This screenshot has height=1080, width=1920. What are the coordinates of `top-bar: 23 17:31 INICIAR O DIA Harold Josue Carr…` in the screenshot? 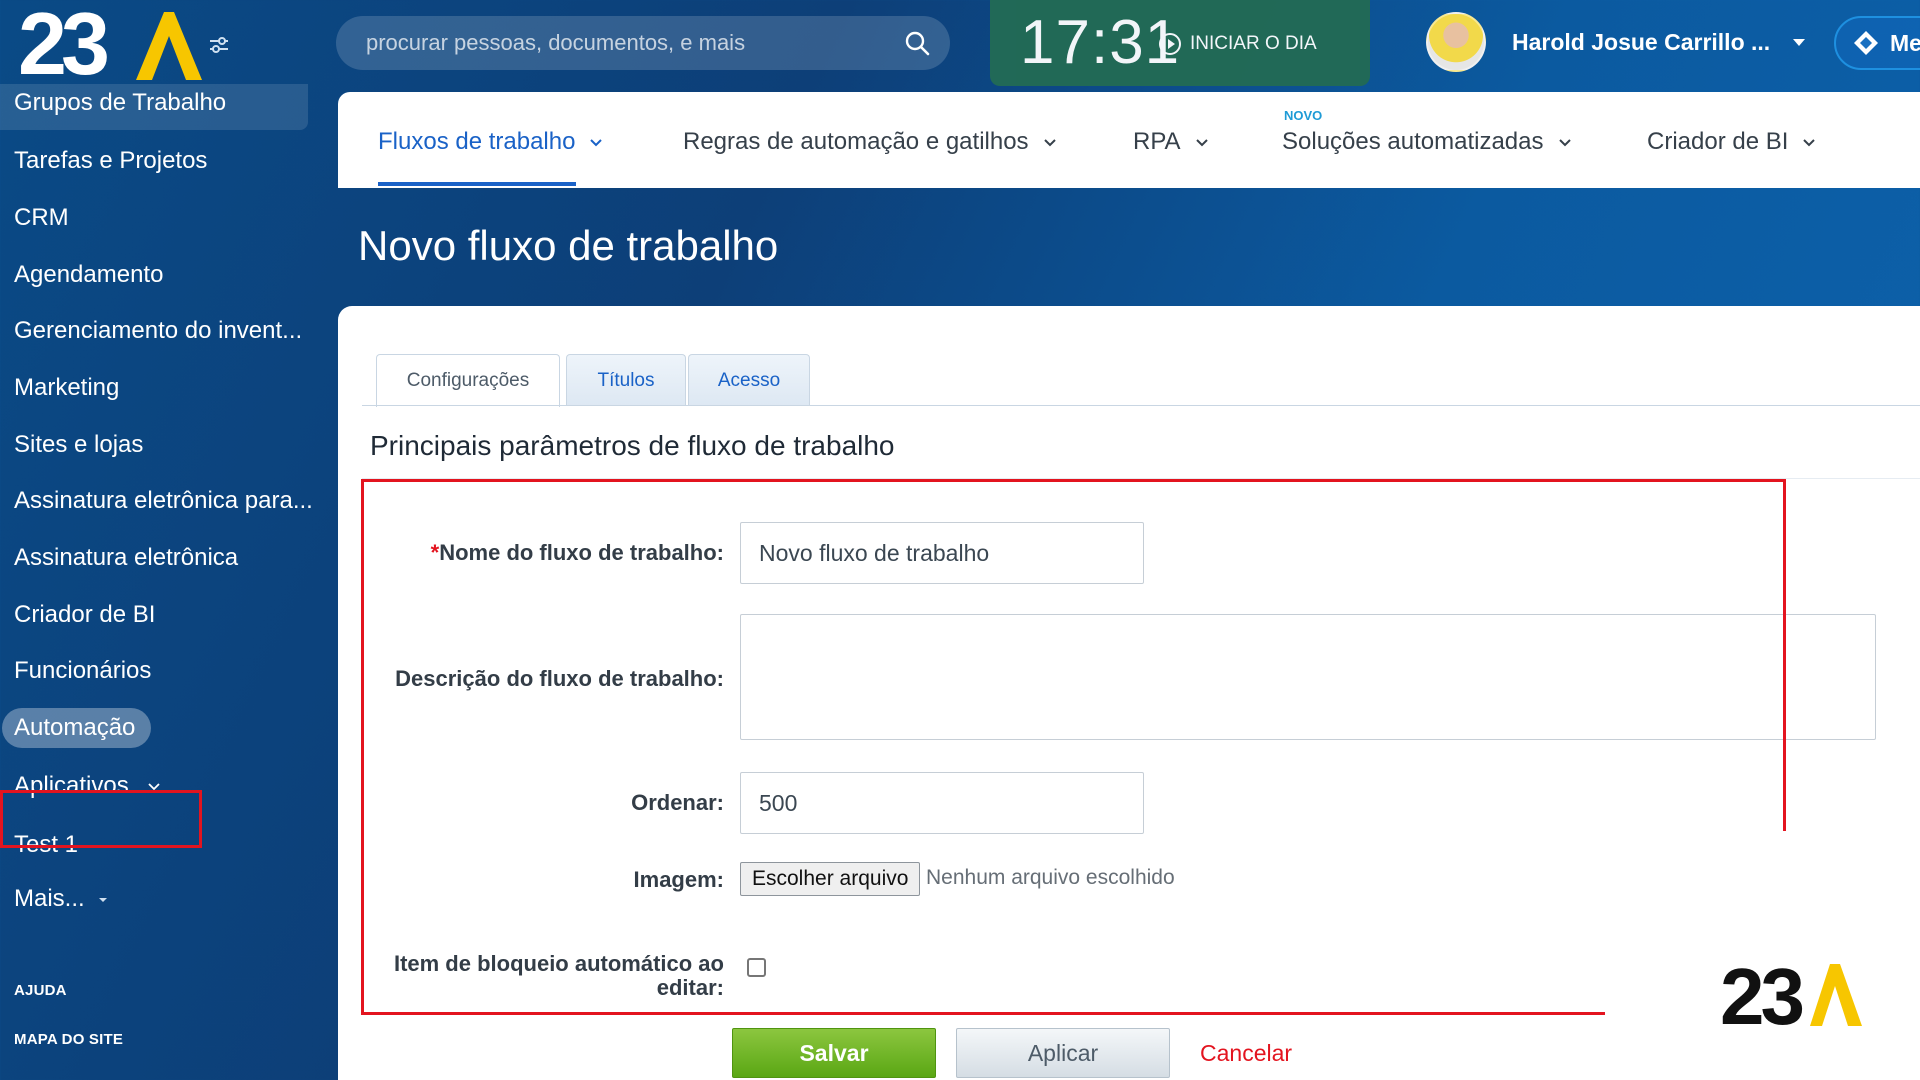 It's located at (960, 46).